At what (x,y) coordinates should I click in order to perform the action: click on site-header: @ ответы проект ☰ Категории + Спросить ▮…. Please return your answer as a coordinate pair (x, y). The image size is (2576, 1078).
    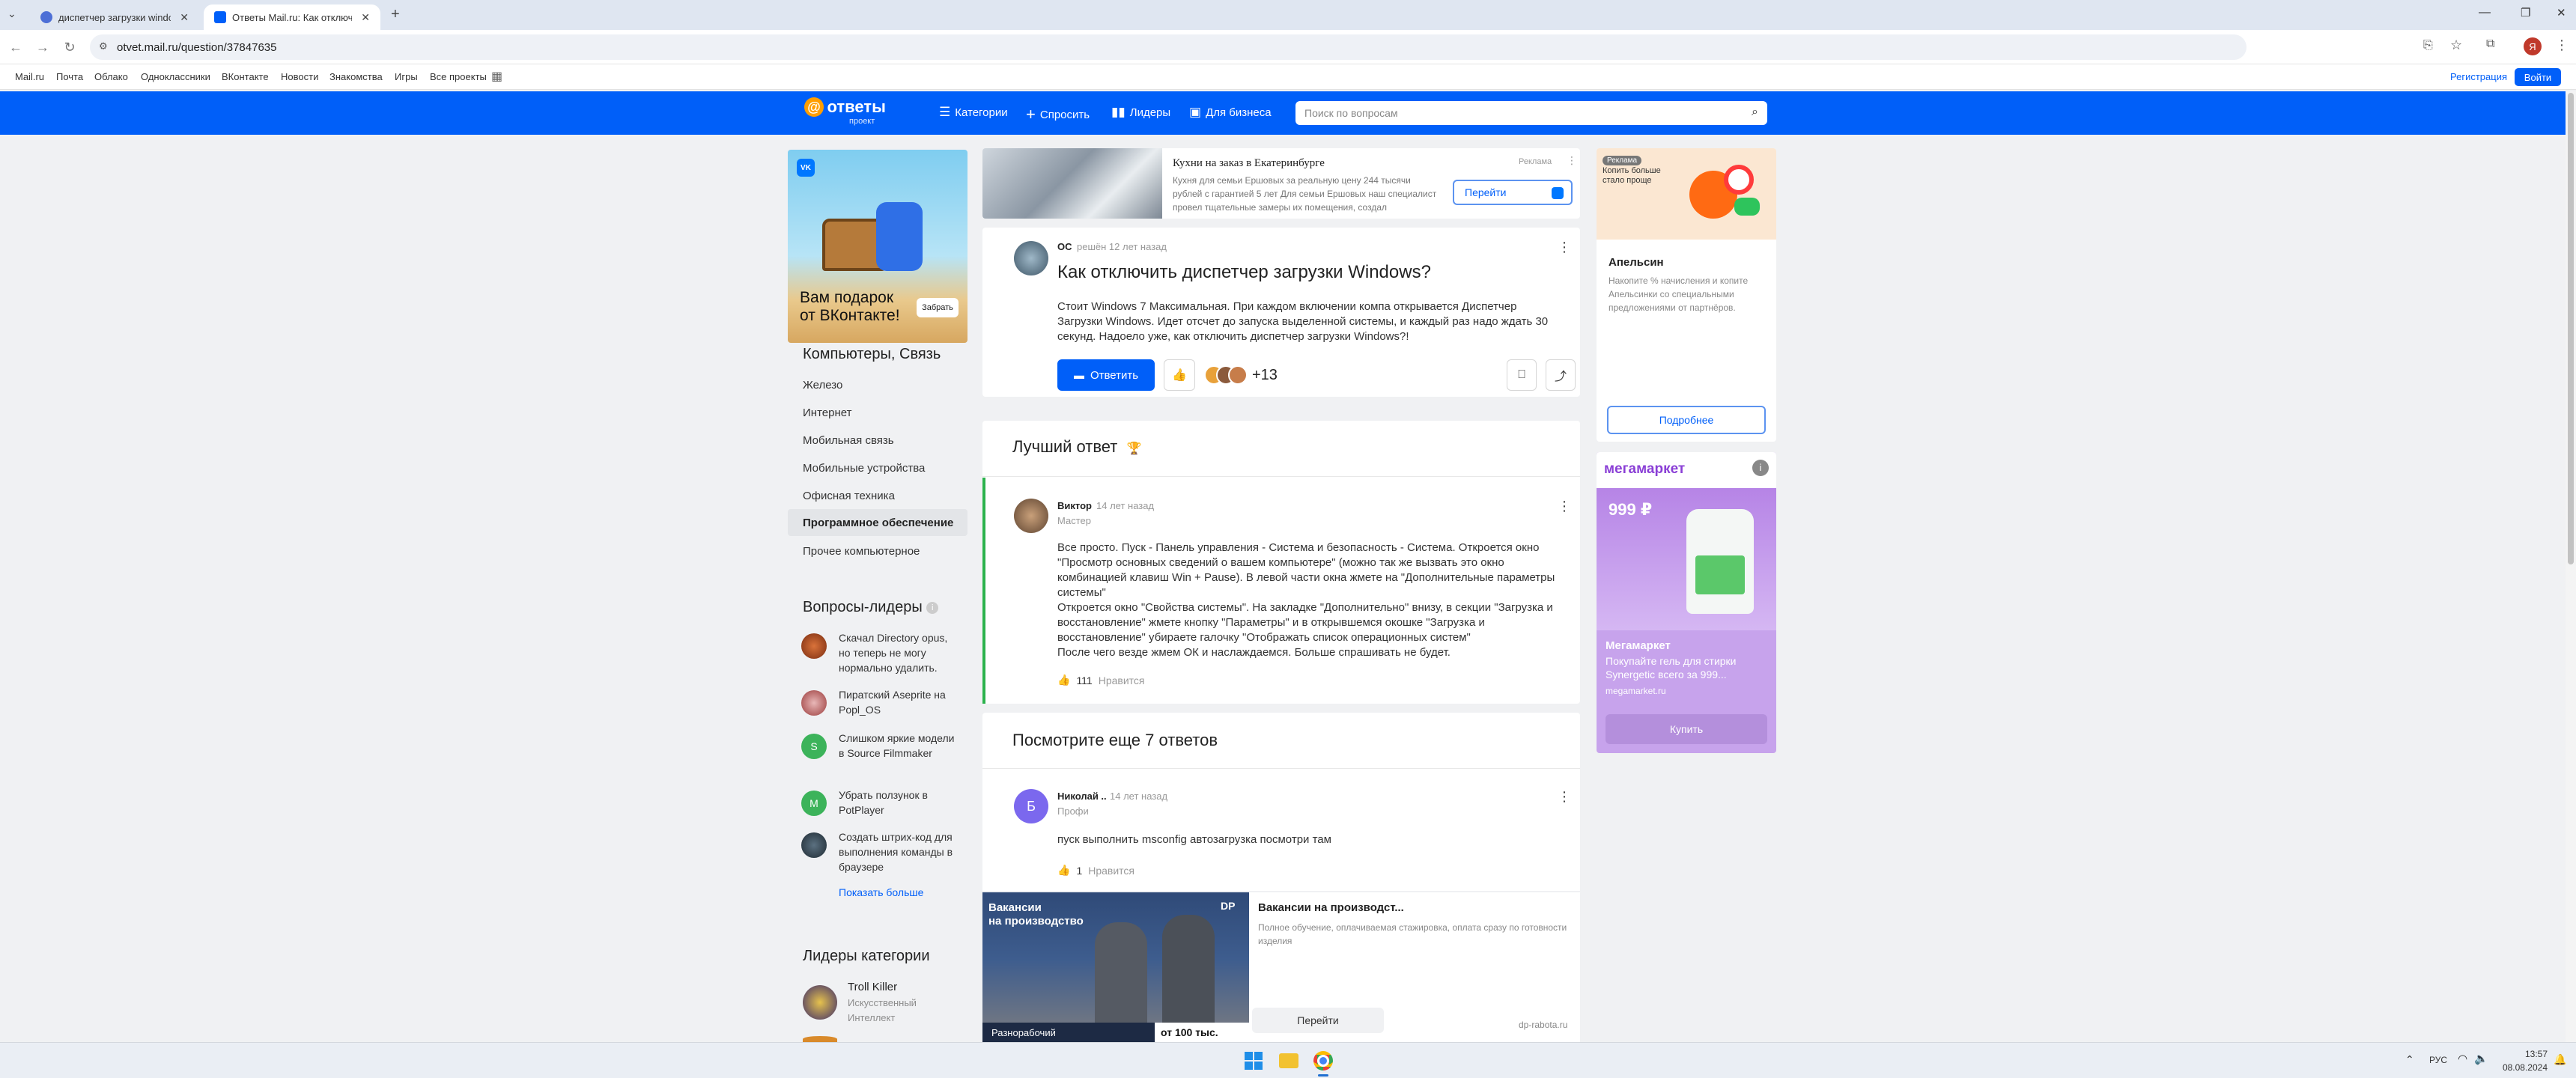
    Looking at the image, I should click on (1288, 113).